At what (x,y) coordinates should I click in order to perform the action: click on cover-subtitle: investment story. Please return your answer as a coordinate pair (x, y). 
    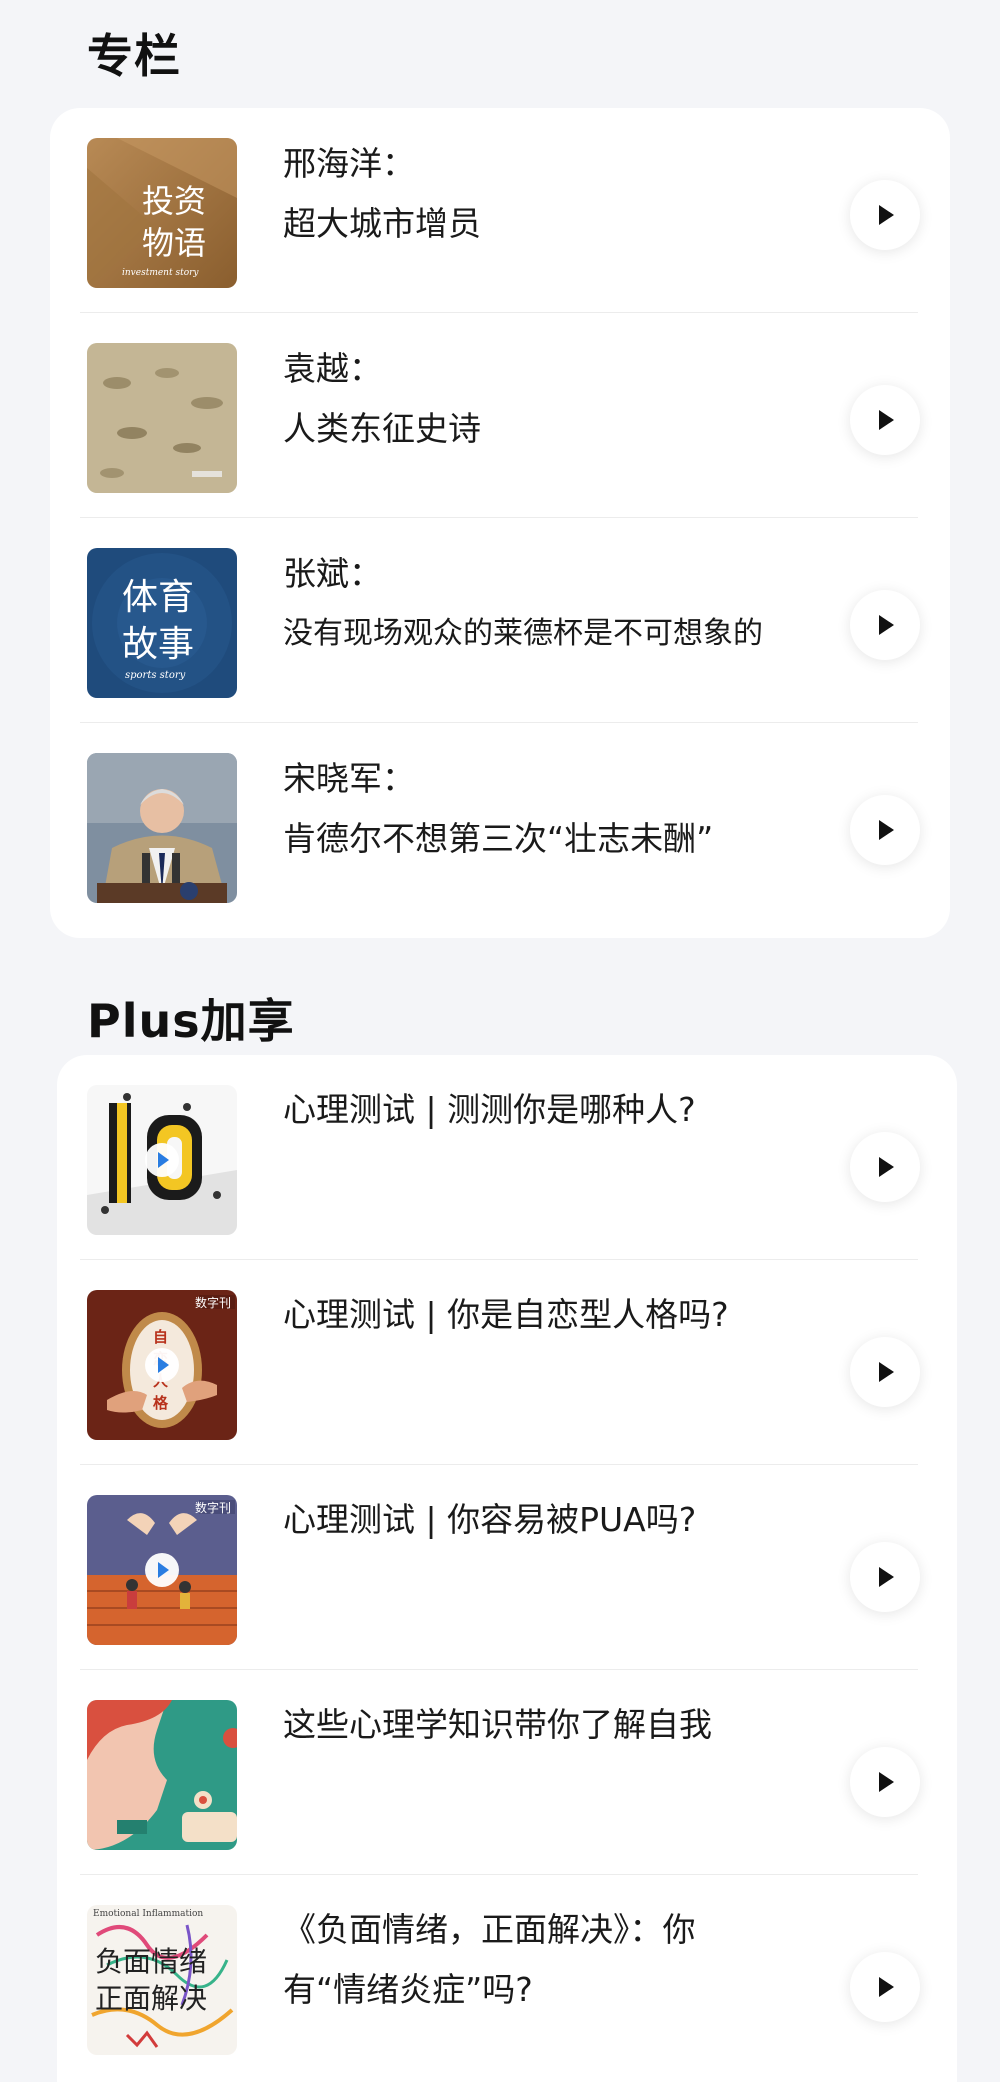
    Looking at the image, I should click on (160, 273).